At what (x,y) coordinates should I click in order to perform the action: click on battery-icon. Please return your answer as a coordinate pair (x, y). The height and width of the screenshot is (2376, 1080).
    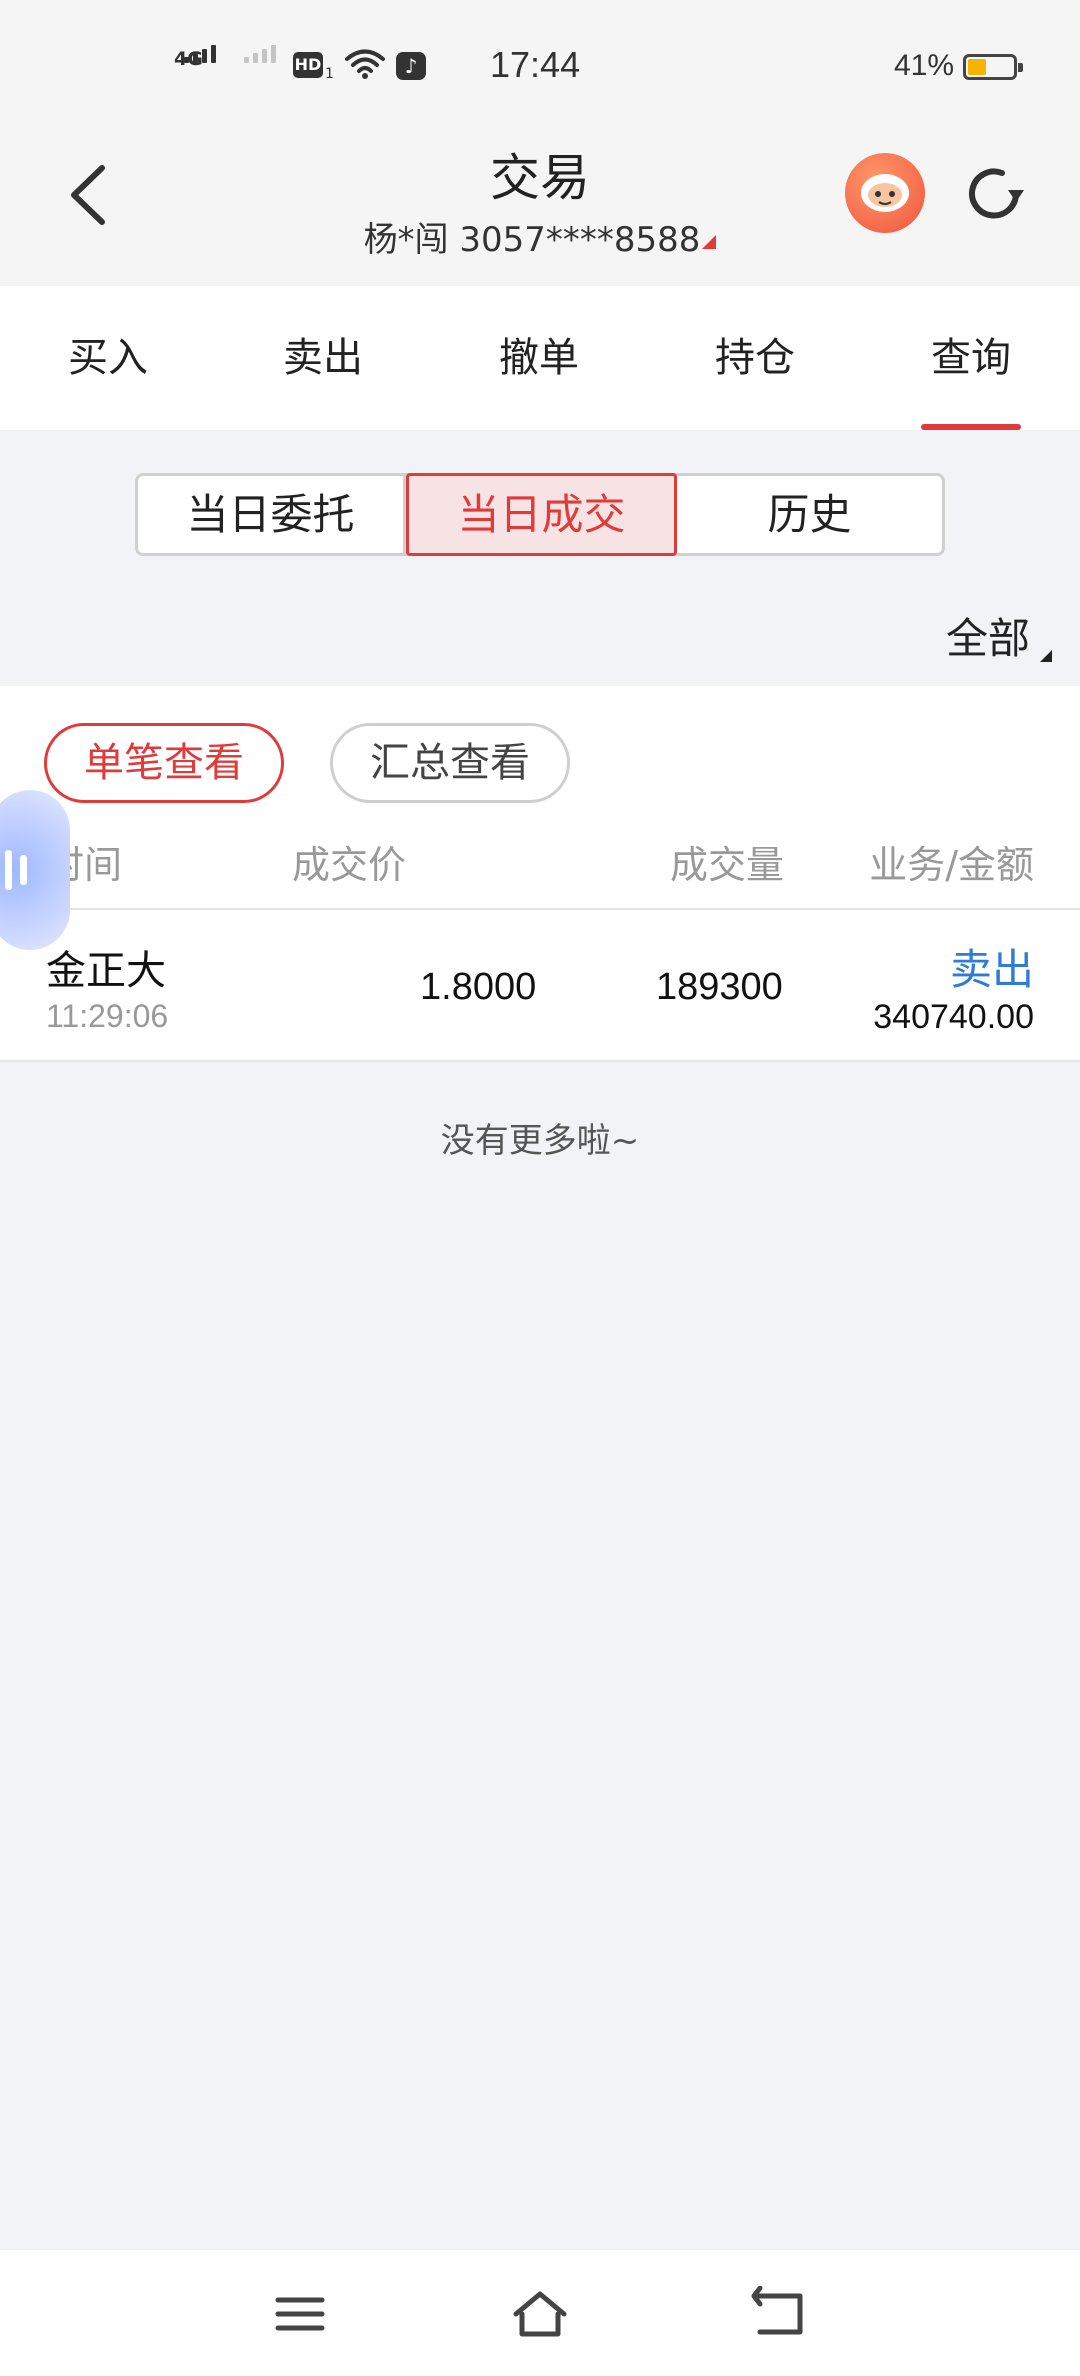
    Looking at the image, I should click on (993, 67).